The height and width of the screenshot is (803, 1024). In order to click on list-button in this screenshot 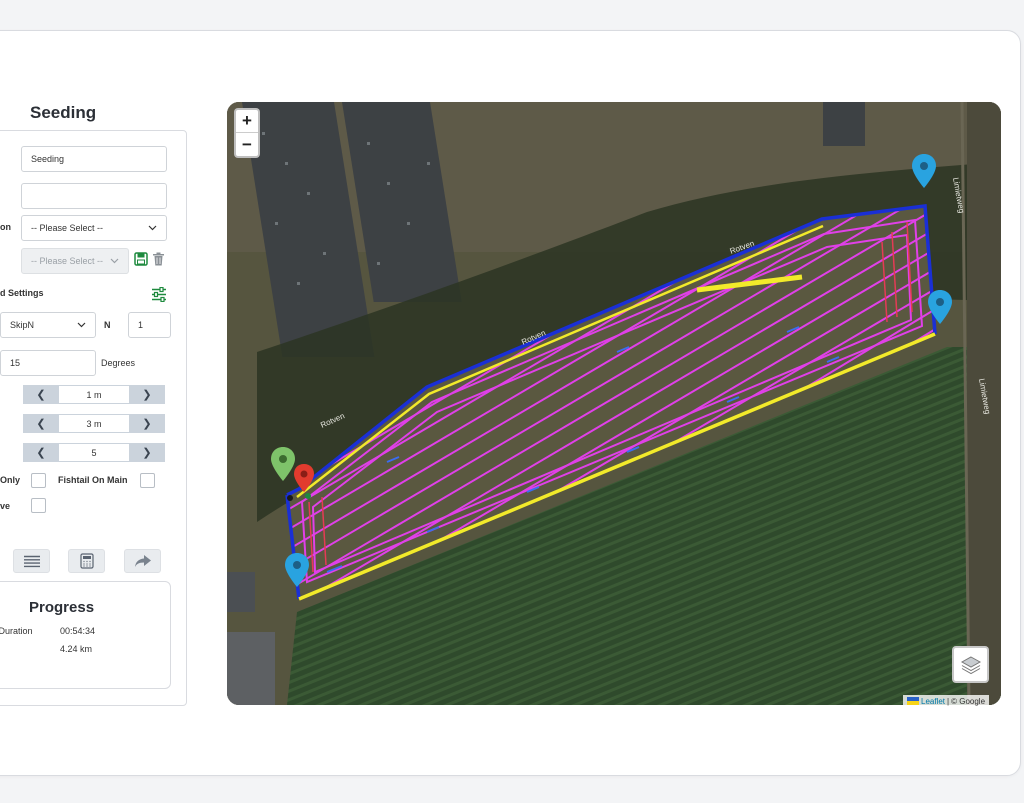, I will do `click(31, 561)`.